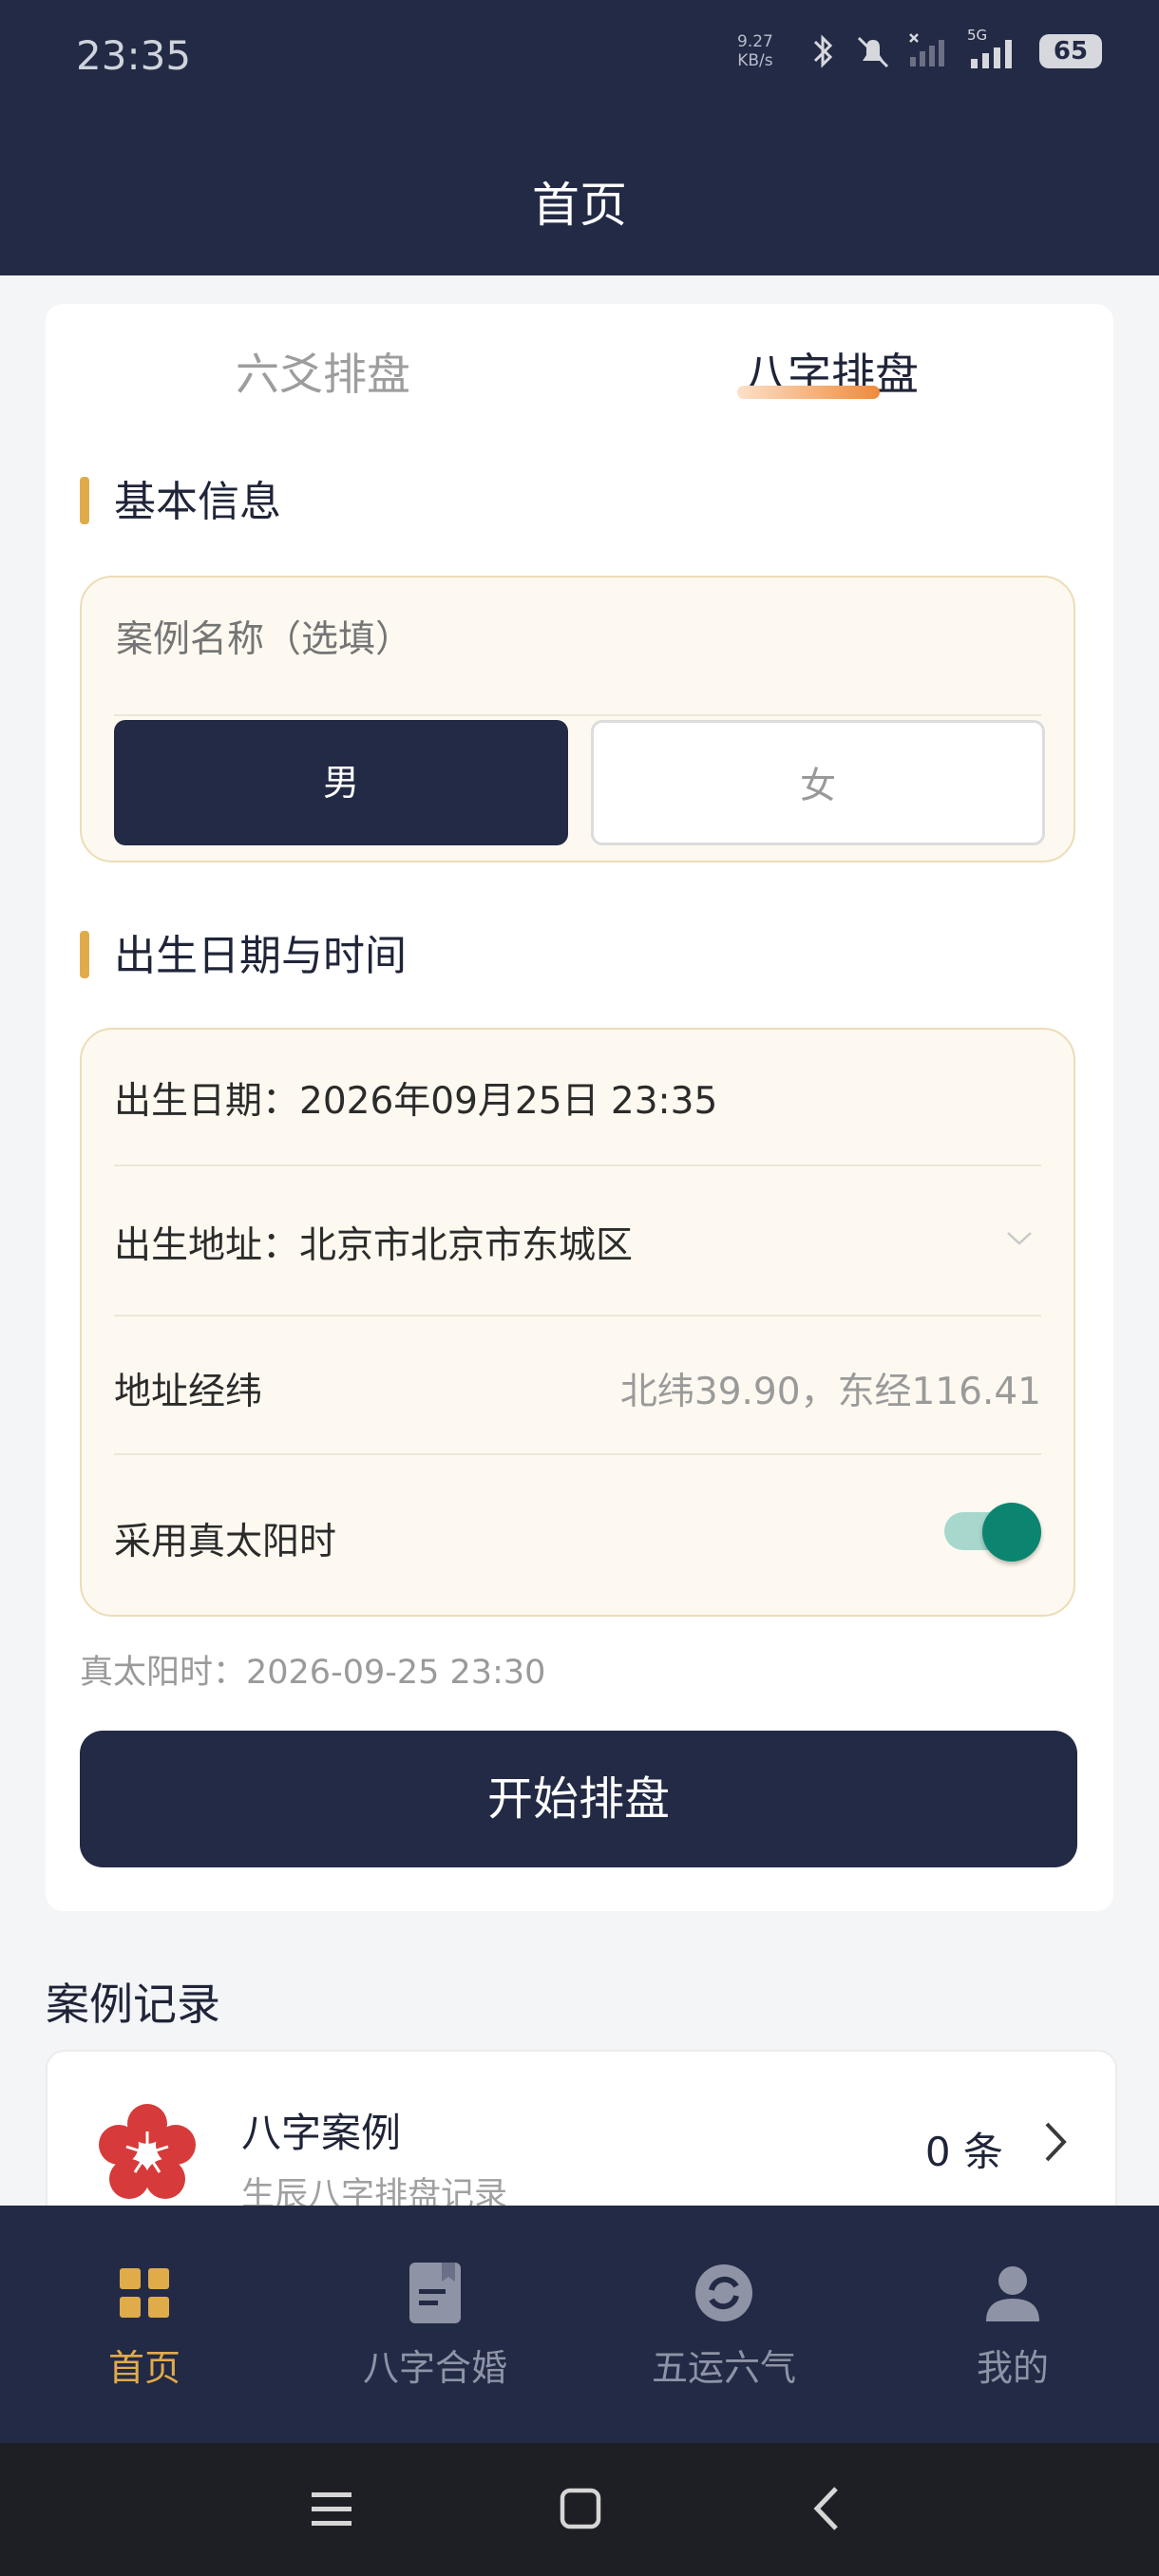 This screenshot has width=1159, height=2576. Describe the element at coordinates (723, 2368) in the screenshot. I see `nav-label: 五运六气` at that location.